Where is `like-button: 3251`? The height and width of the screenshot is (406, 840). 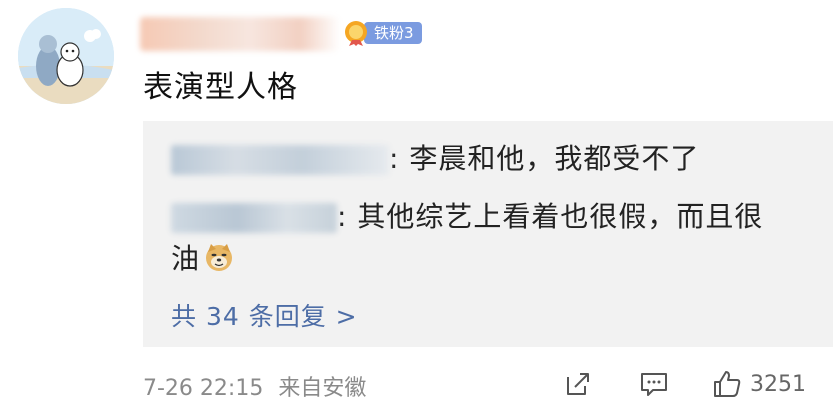 like-button: 3251 is located at coordinates (759, 384).